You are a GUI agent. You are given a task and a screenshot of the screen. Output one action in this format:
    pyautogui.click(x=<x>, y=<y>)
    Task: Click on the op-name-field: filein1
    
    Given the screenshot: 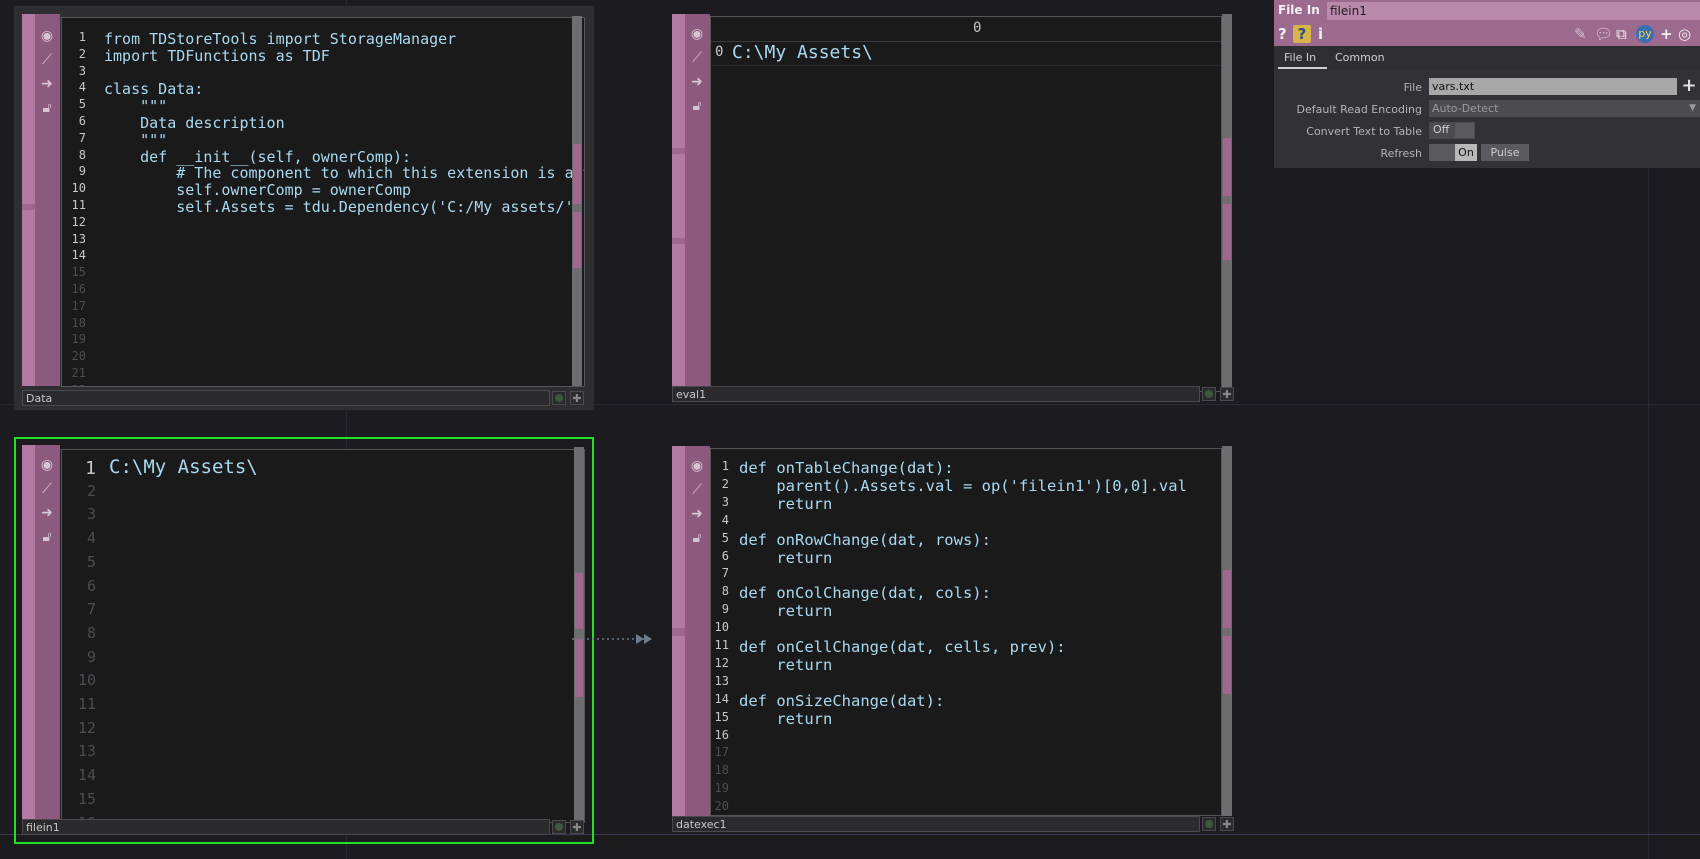 What is the action you would take?
    pyautogui.click(x=1513, y=11)
    